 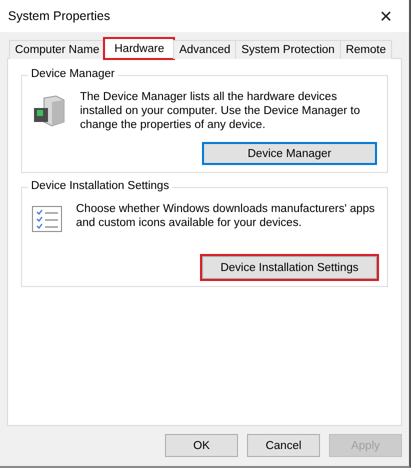 I want to click on group-description: The Device Manager lists all the hardware devices installed on your computer. Use the Device Manager to change the properties of any device., so click(x=220, y=111).